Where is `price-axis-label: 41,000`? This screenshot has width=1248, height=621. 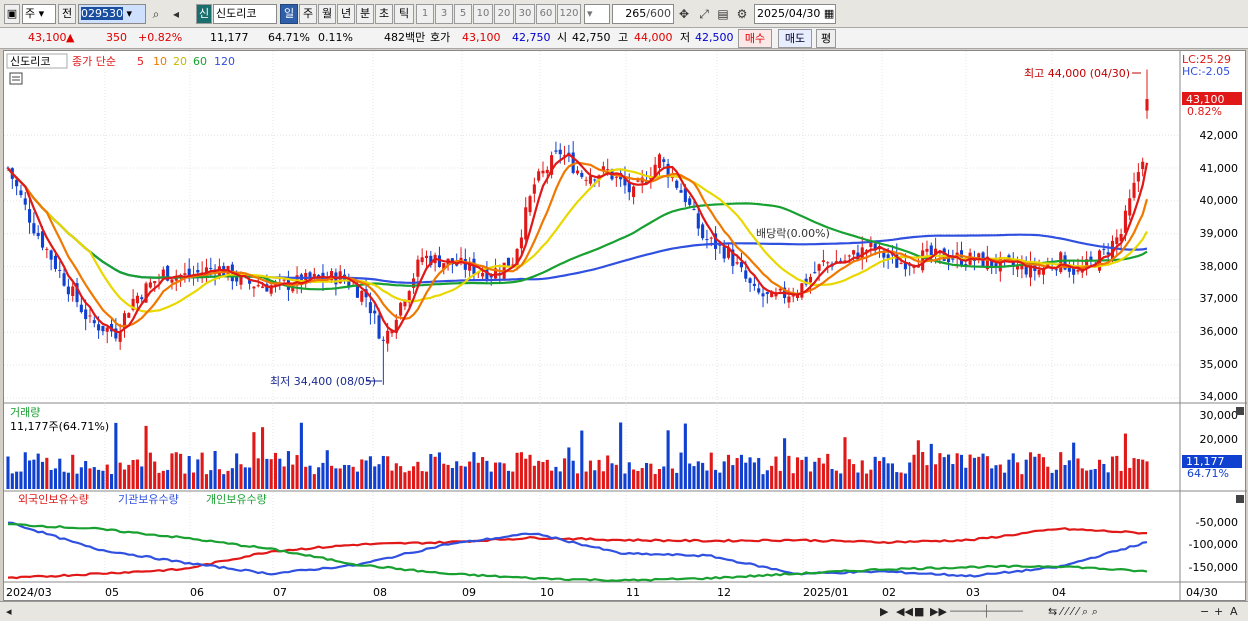 price-axis-label: 41,000 is located at coordinates (1219, 168).